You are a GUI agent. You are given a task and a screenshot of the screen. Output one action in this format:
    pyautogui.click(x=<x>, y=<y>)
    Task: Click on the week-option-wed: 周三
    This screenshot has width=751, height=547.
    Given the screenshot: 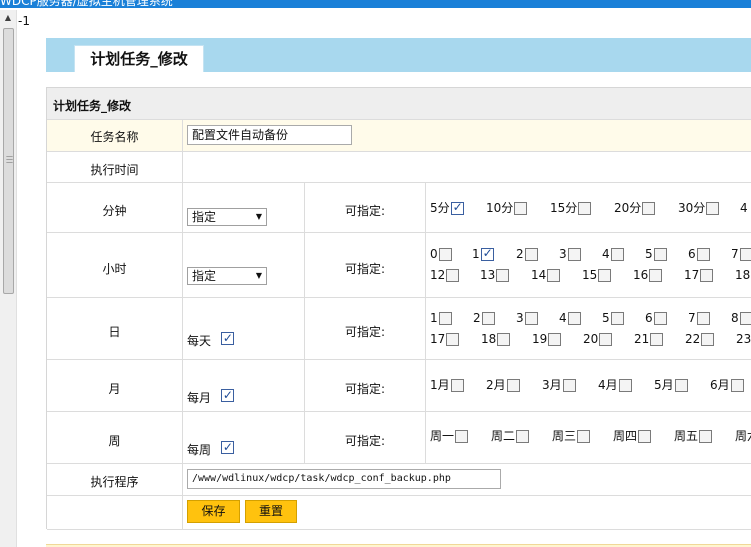 What is the action you would take?
    pyautogui.click(x=571, y=436)
    